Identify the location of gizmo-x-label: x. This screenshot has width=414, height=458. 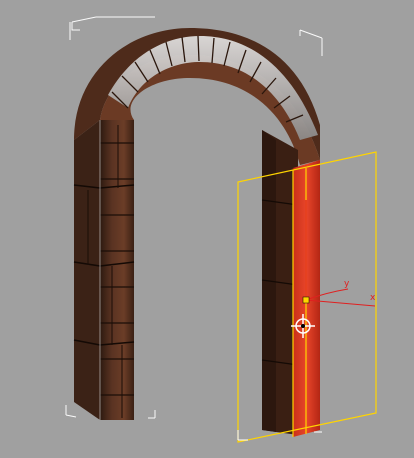
(373, 298).